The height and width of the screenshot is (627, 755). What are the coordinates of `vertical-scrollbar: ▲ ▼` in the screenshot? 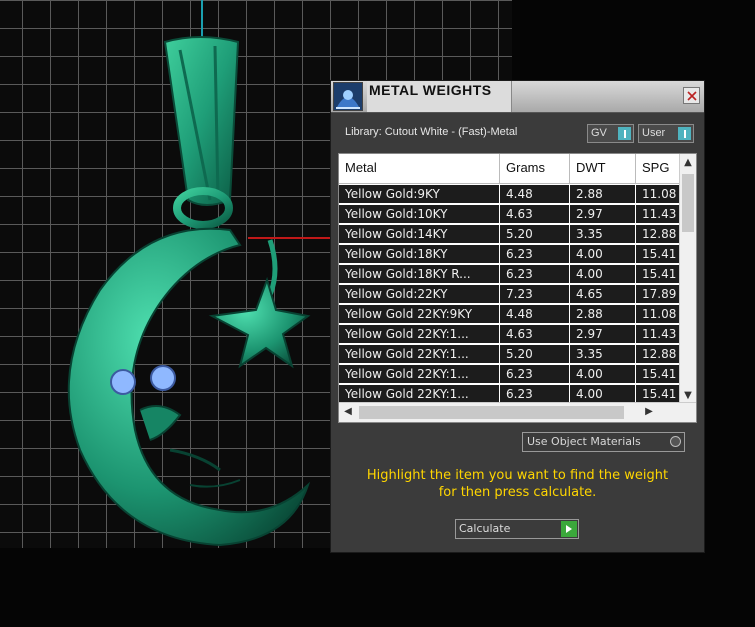 It's located at (687, 279).